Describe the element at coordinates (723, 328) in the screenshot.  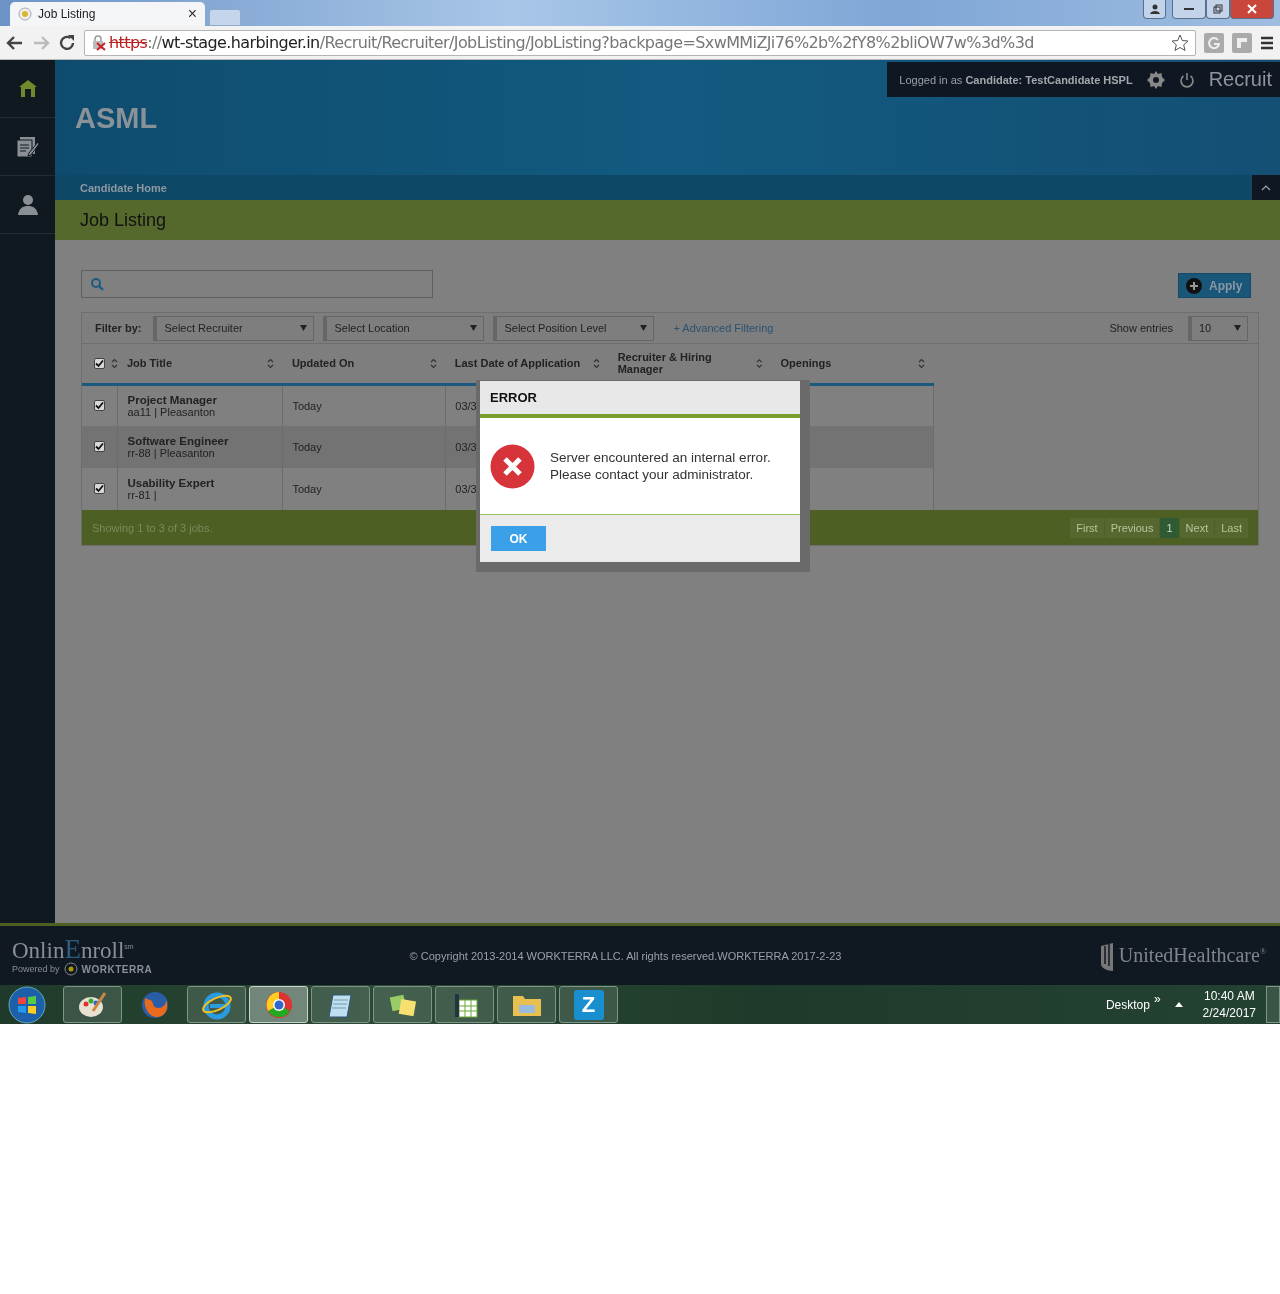
I see `advanced-filtering-link: + Advanced Filtering` at that location.